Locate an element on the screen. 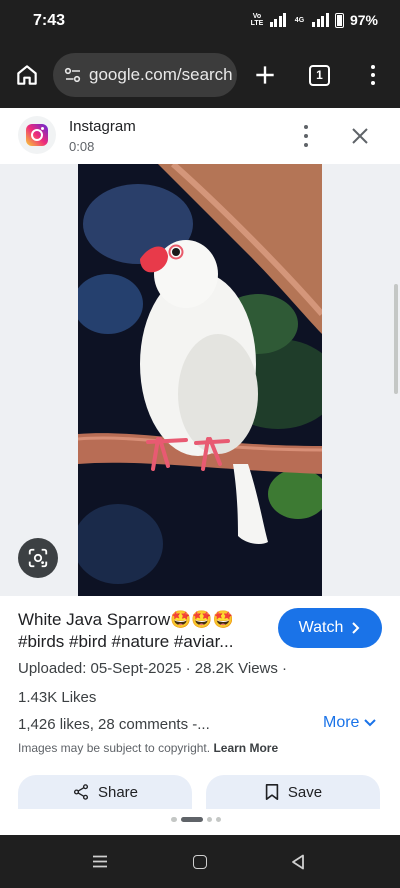 This screenshot has height=888, width=400. upload-info: Uploaded: 05-Sept-2025 · 28.2K Views · is located at coordinates (153, 668).